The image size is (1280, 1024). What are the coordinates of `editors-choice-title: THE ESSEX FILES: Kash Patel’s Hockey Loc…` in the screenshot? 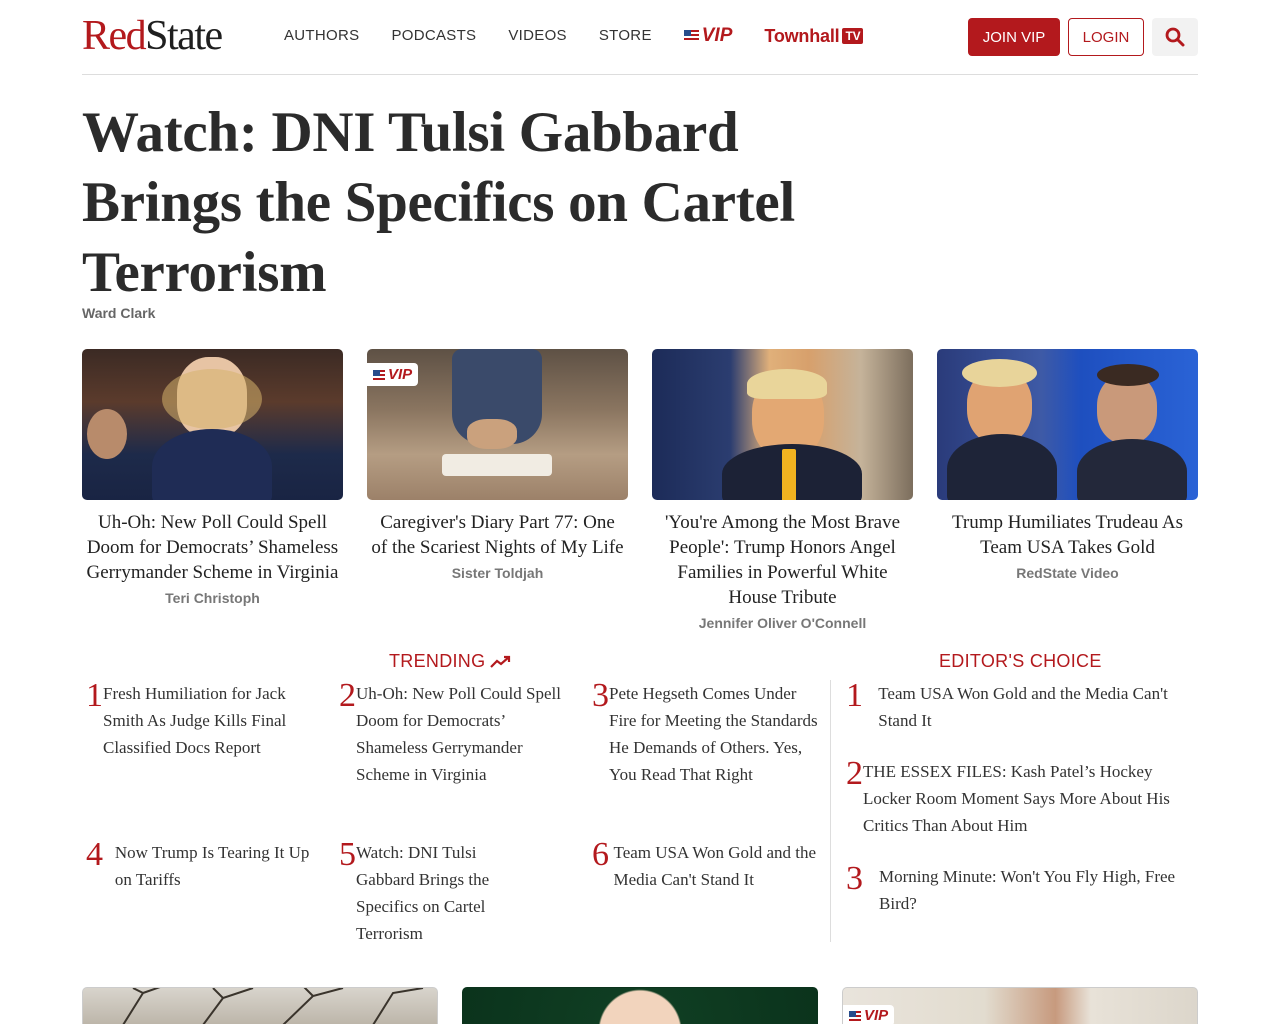 It's located at (1030, 798).